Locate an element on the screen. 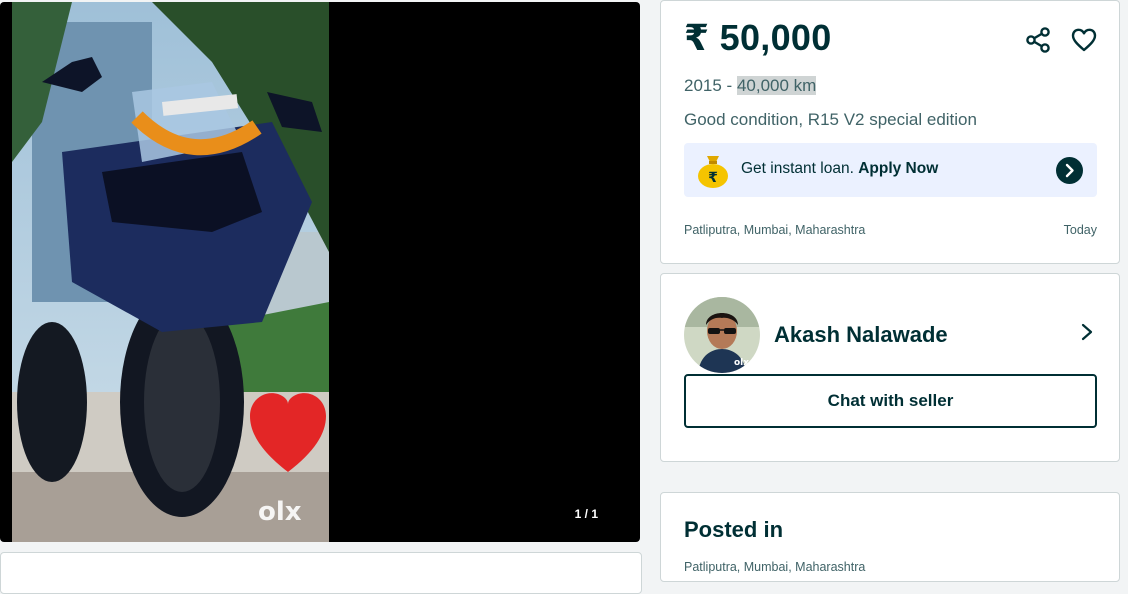 The image size is (1128, 594). ad-year: 2015 is located at coordinates (703, 85).